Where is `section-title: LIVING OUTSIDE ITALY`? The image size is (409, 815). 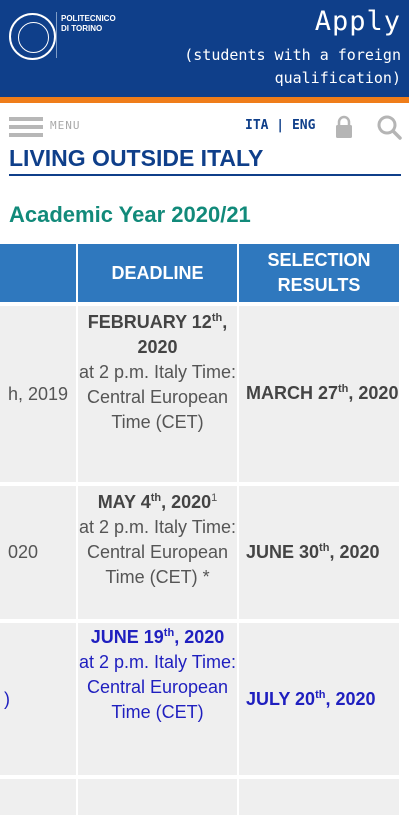
section-title: LIVING OUTSIDE ITALY is located at coordinates (205, 161).